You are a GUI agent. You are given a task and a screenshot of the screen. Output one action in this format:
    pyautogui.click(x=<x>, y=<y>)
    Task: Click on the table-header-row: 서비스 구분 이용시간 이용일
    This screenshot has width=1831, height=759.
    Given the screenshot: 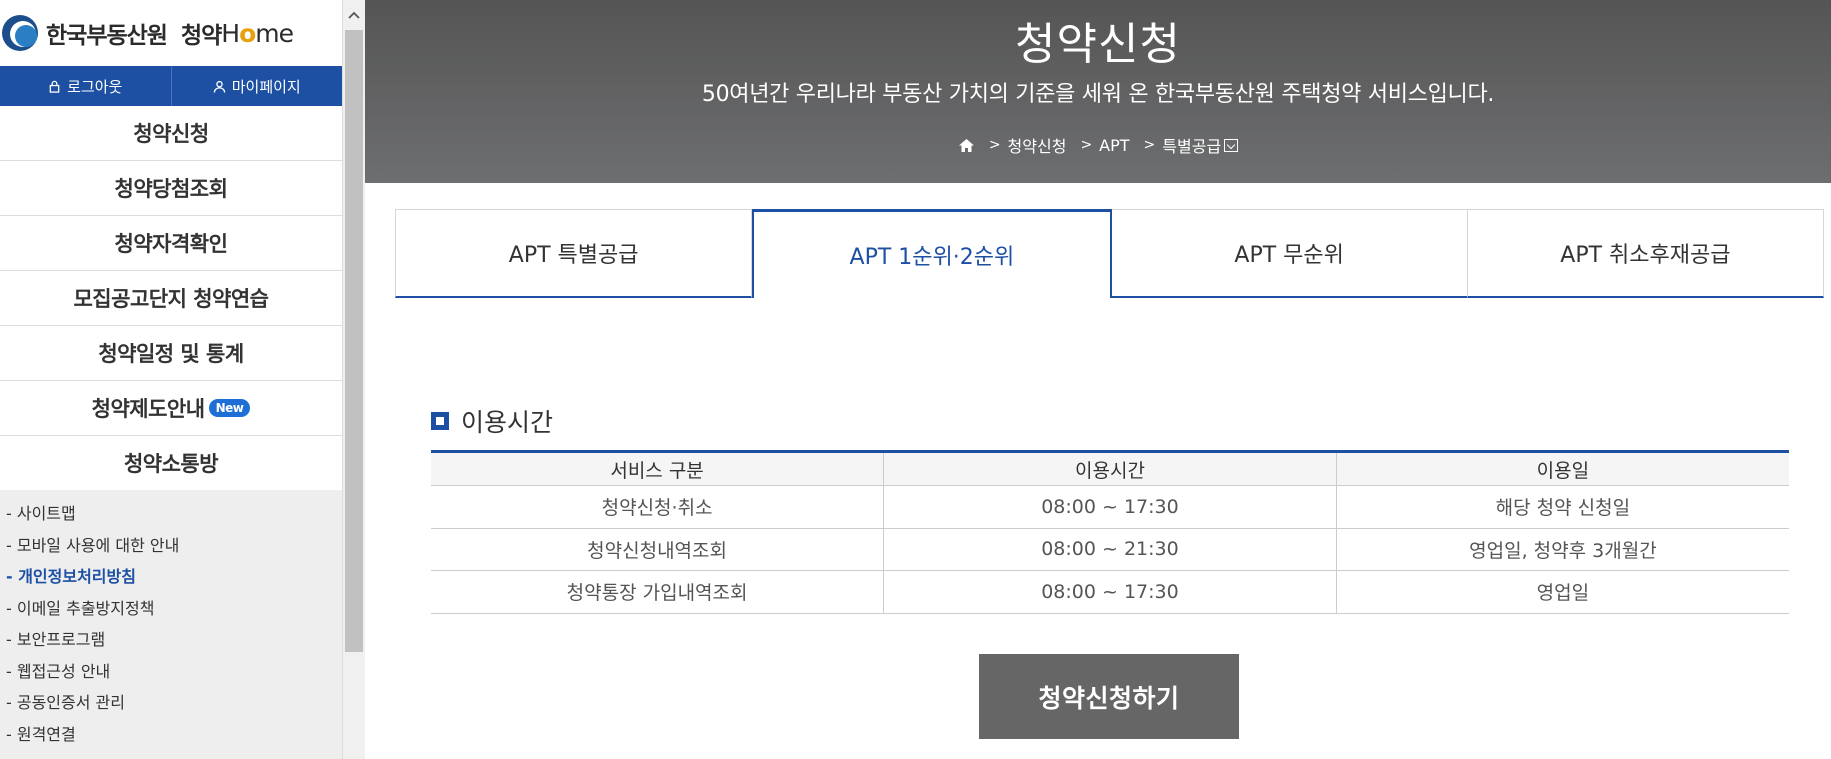 What is the action you would take?
    pyautogui.click(x=1110, y=468)
    